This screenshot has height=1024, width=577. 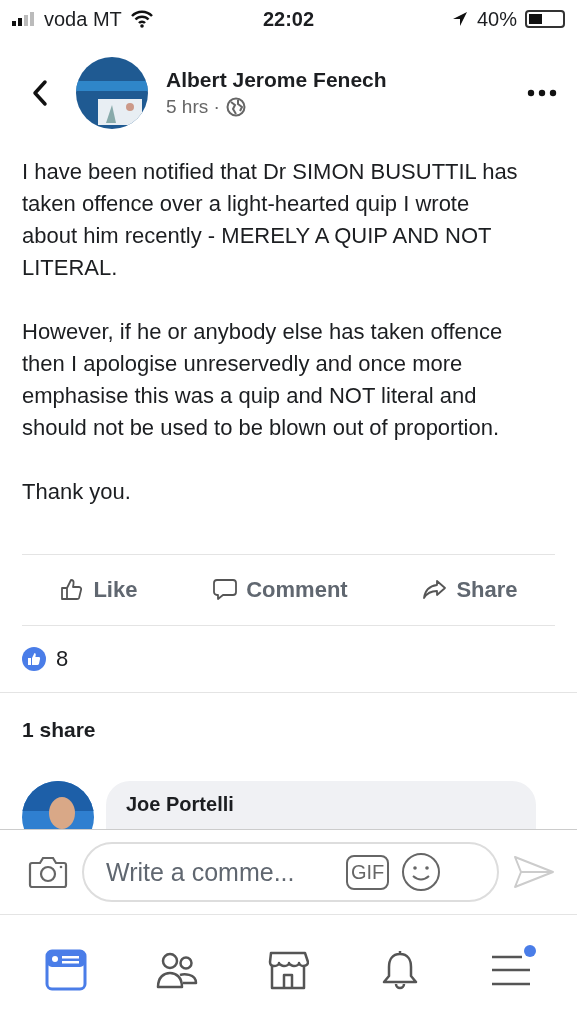 I want to click on comment-button: Comment, so click(x=280, y=590).